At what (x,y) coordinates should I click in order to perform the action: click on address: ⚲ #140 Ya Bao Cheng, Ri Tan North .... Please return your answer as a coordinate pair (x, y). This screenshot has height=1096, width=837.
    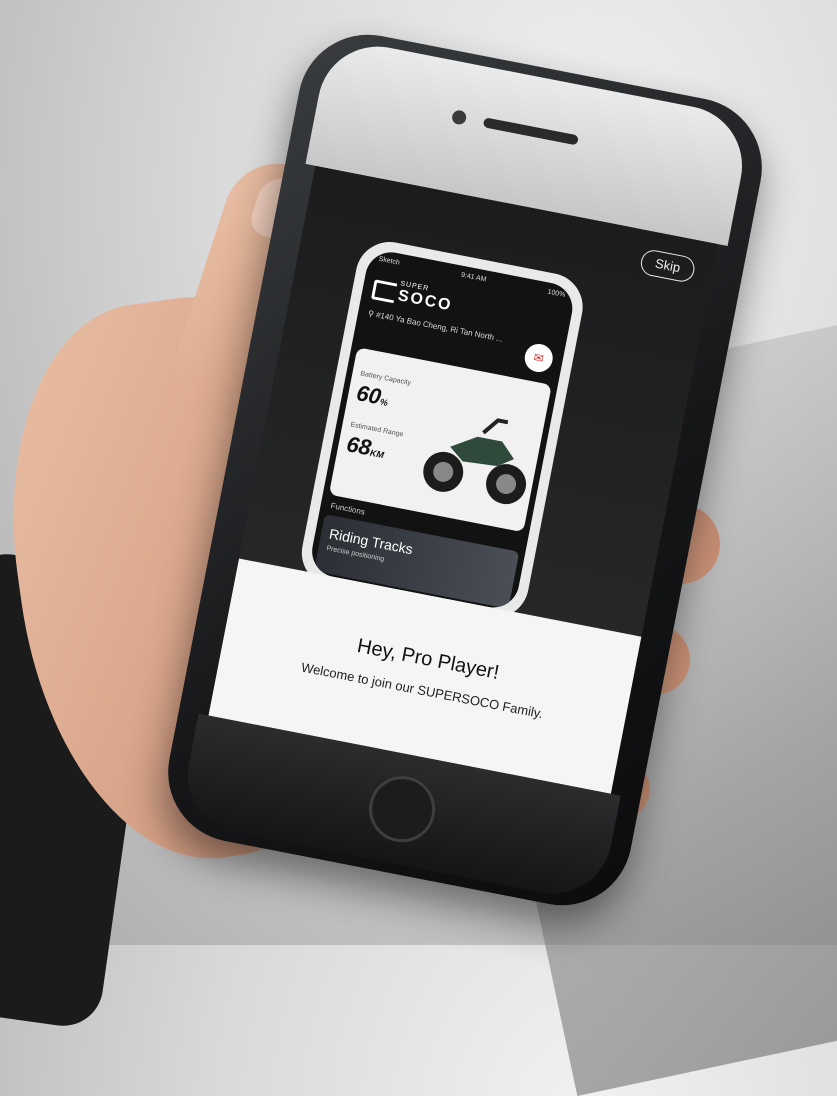
    Looking at the image, I should click on (435, 326).